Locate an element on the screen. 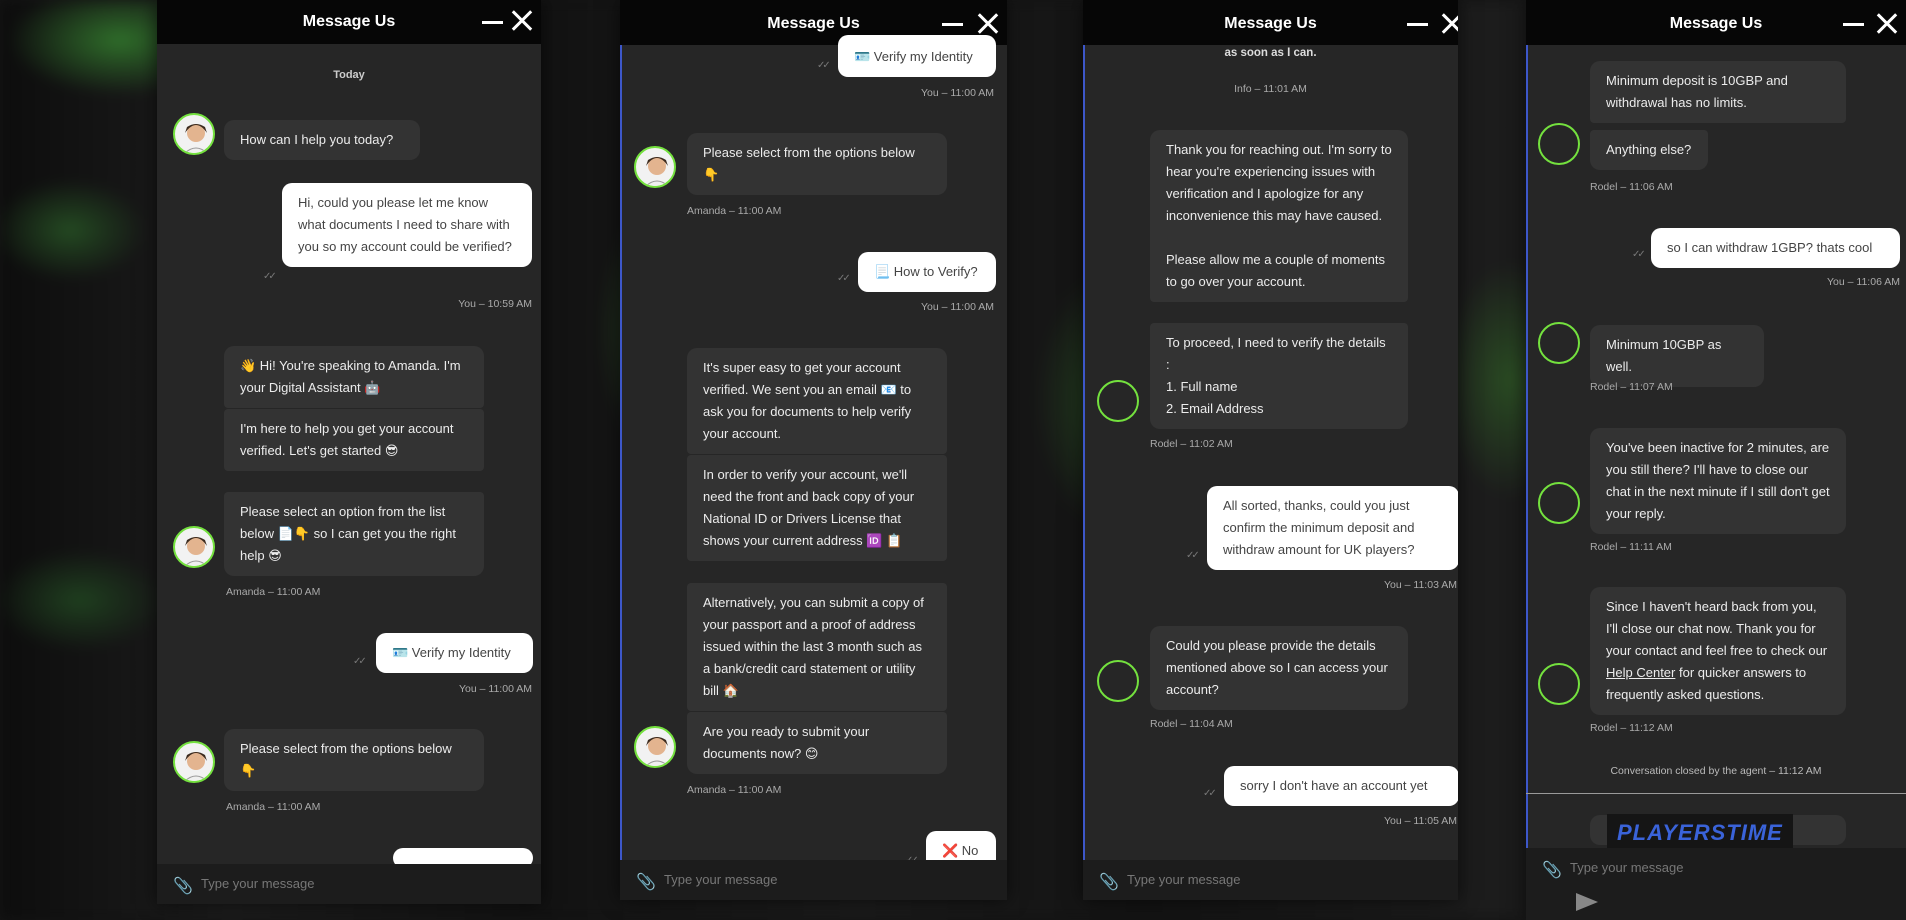 The width and height of the screenshot is (1906, 920). message-meta: You – 11:06 AM is located at coordinates (1863, 282).